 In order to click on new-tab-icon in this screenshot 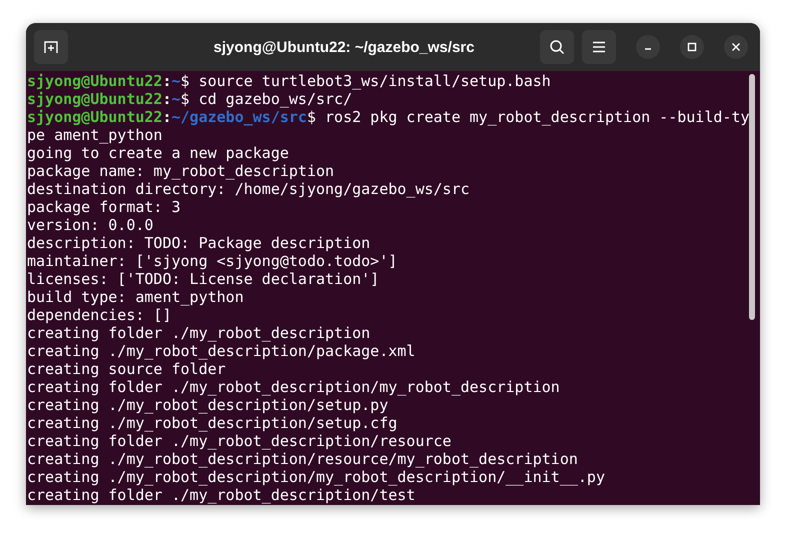, I will do `click(51, 47)`.